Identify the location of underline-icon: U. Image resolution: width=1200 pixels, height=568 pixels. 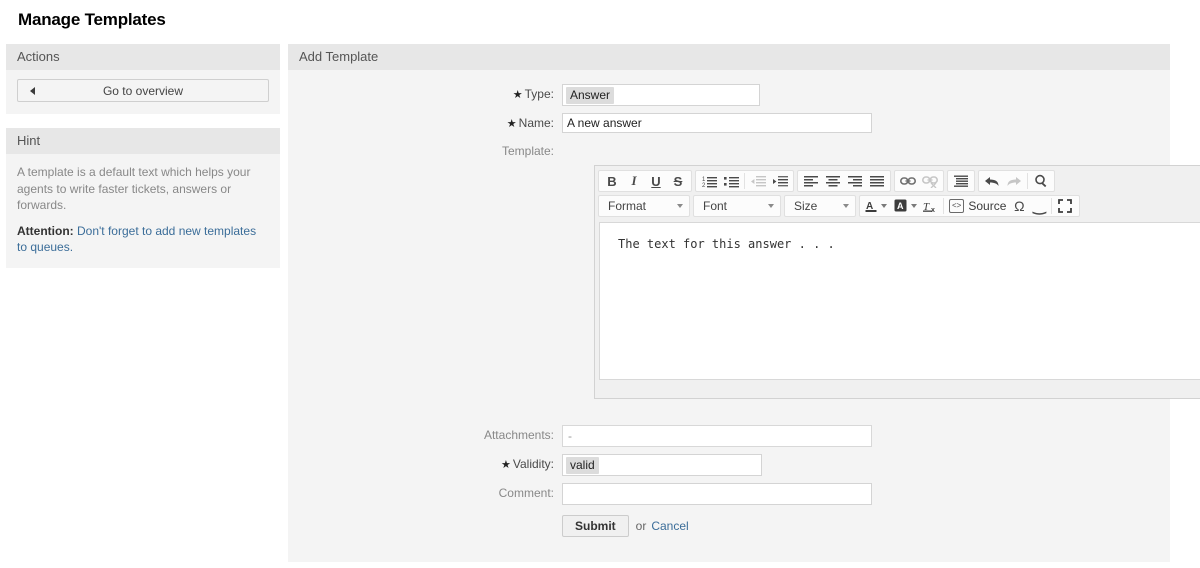
(656, 181).